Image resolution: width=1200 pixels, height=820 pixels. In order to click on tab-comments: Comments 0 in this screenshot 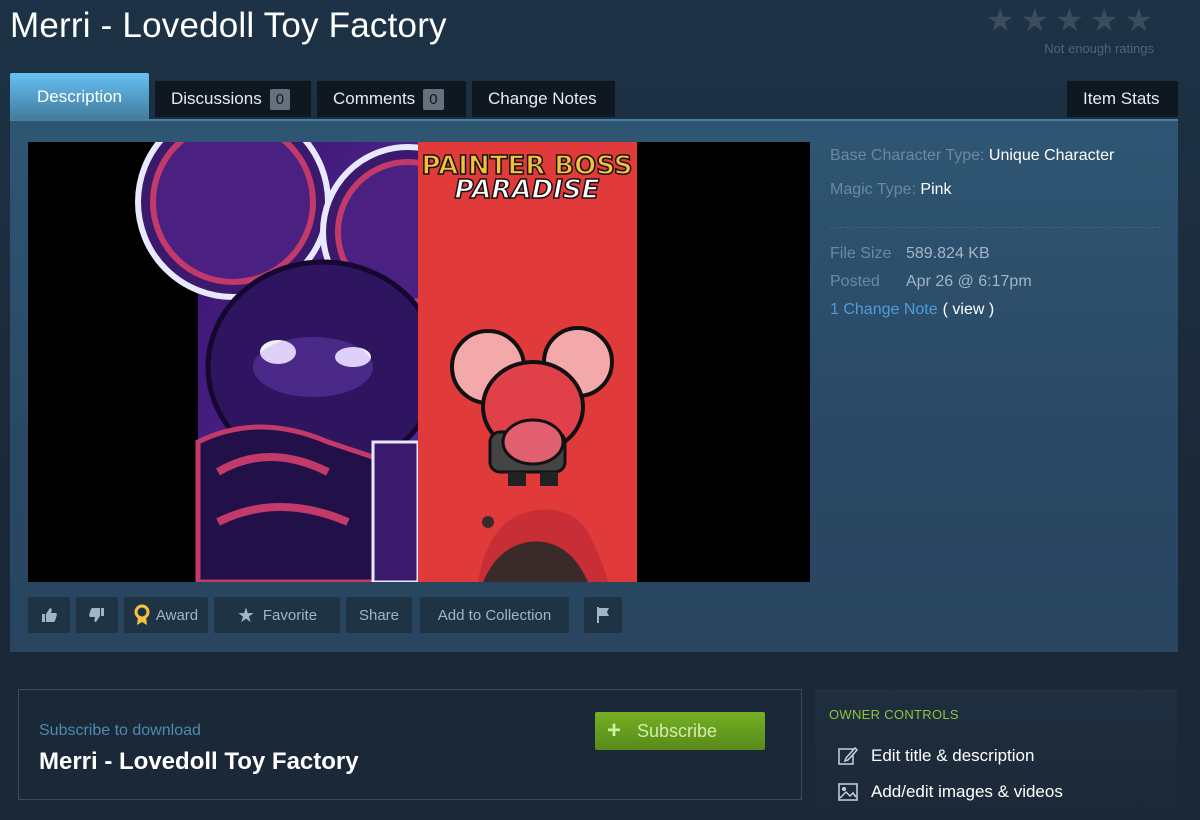, I will do `click(391, 99)`.